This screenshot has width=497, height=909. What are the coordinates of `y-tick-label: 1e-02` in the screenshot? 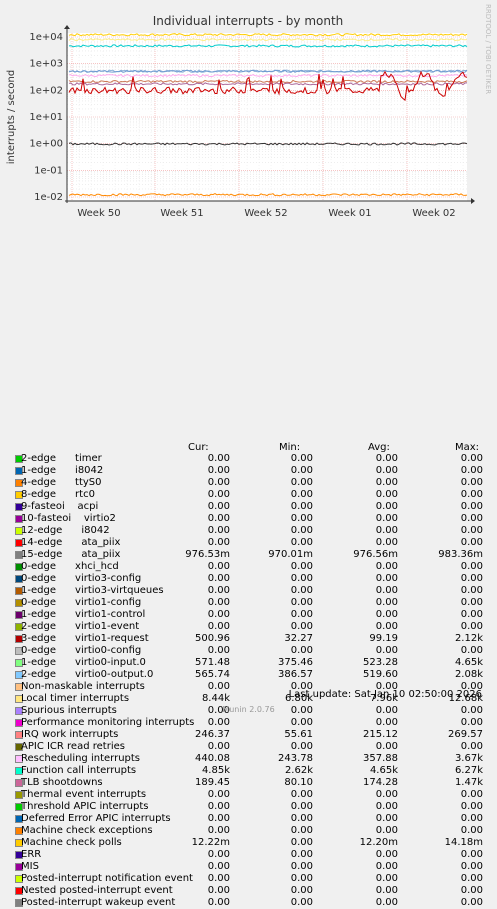 It's located at (48, 197).